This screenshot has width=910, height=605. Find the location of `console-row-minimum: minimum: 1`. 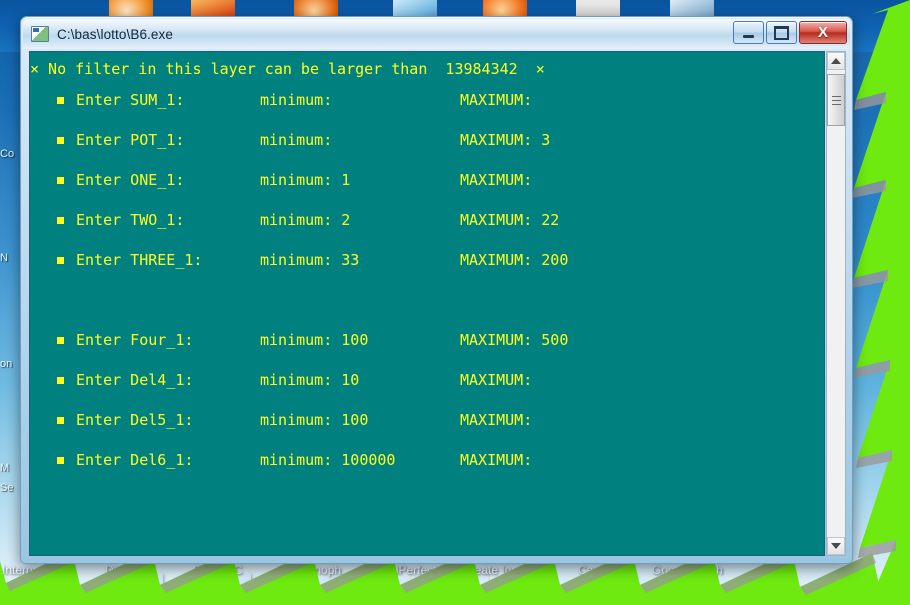

console-row-minimum: minimum: 1 is located at coordinates (305, 180).